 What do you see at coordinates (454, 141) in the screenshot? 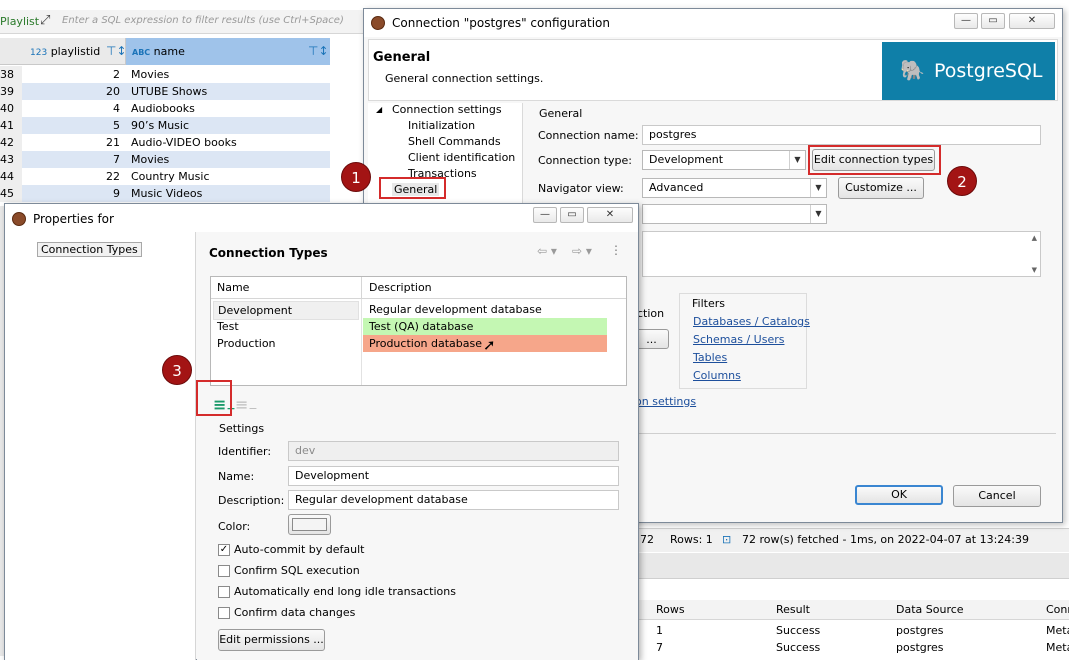
I see `nav-shell-commands: Shell Commands` at bounding box center [454, 141].